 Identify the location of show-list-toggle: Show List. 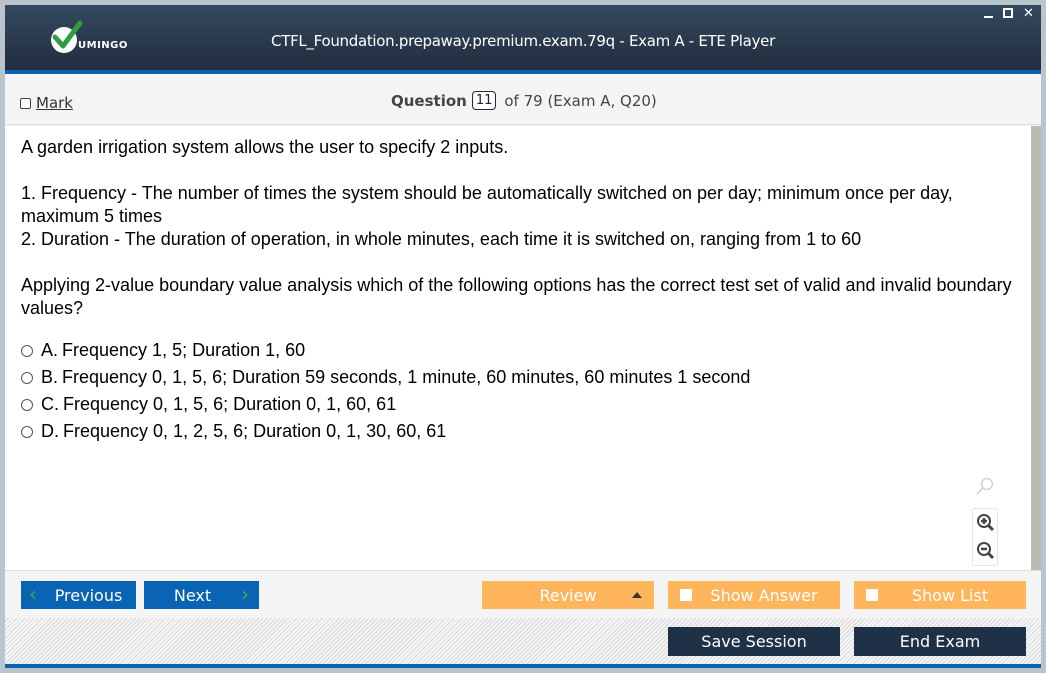
(940, 595).